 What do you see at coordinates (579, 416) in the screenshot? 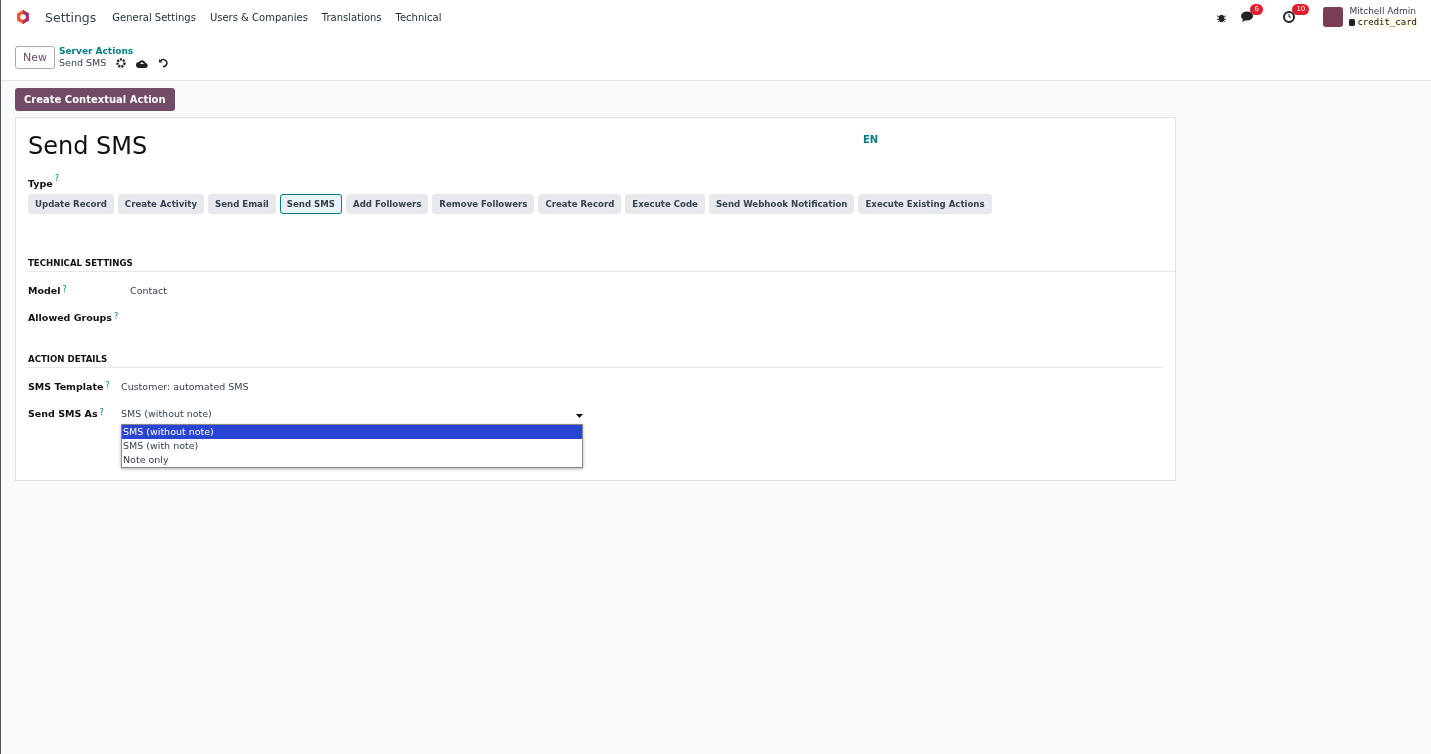
I see `caret-icon` at bounding box center [579, 416].